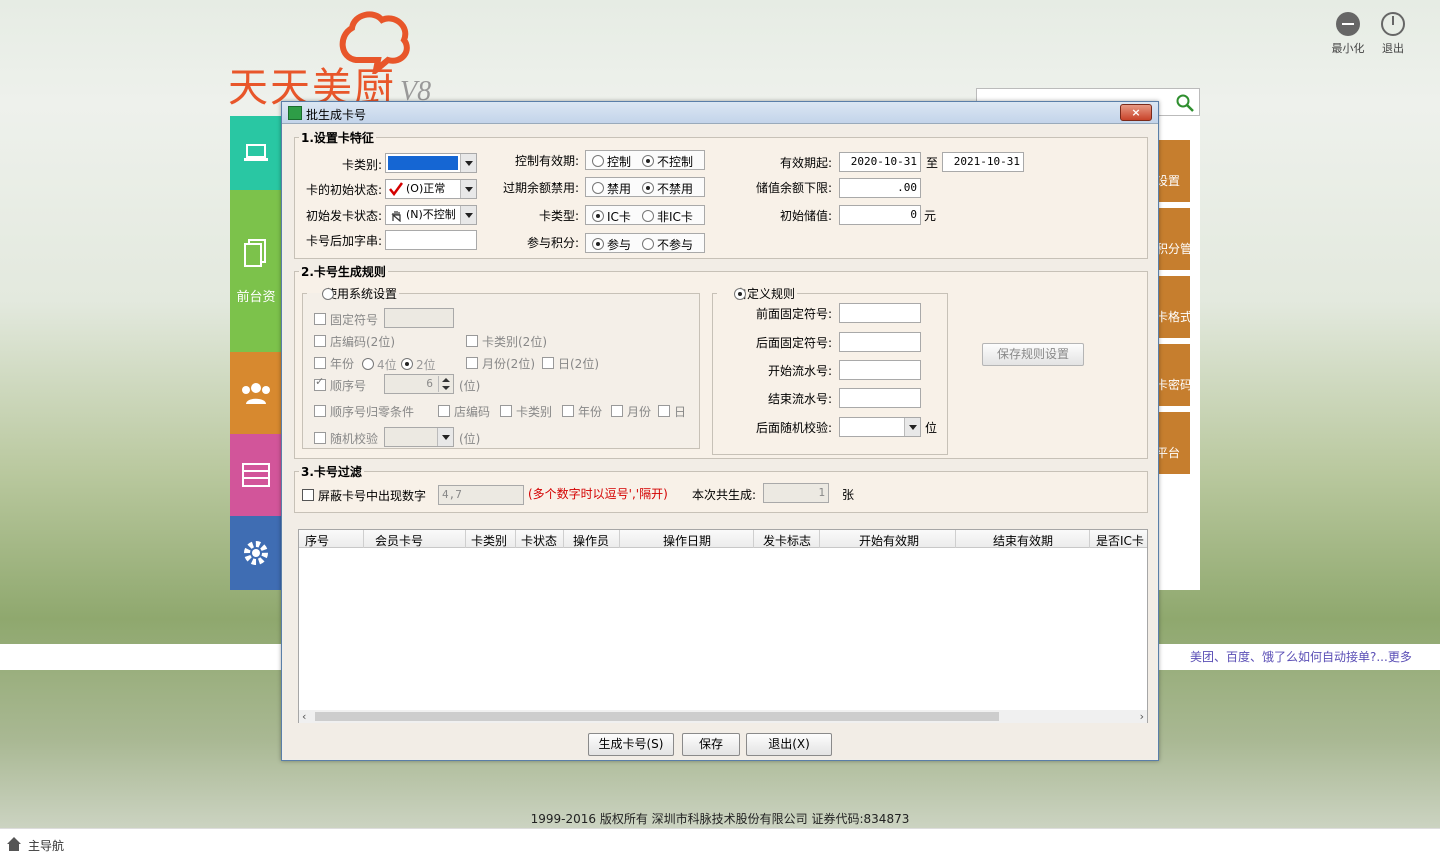 This screenshot has height=860, width=1440. I want to click on col-header: 操作日期, so click(687, 540).